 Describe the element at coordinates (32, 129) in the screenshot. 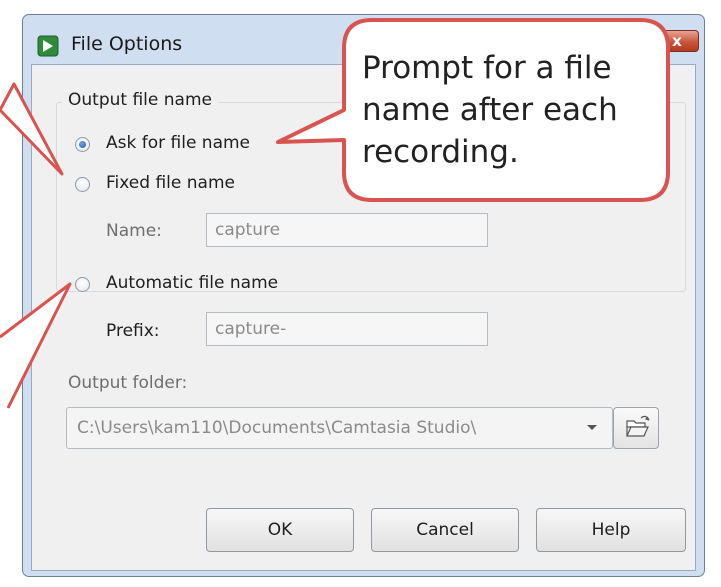

I see `callout-pointer-left-upper` at that location.